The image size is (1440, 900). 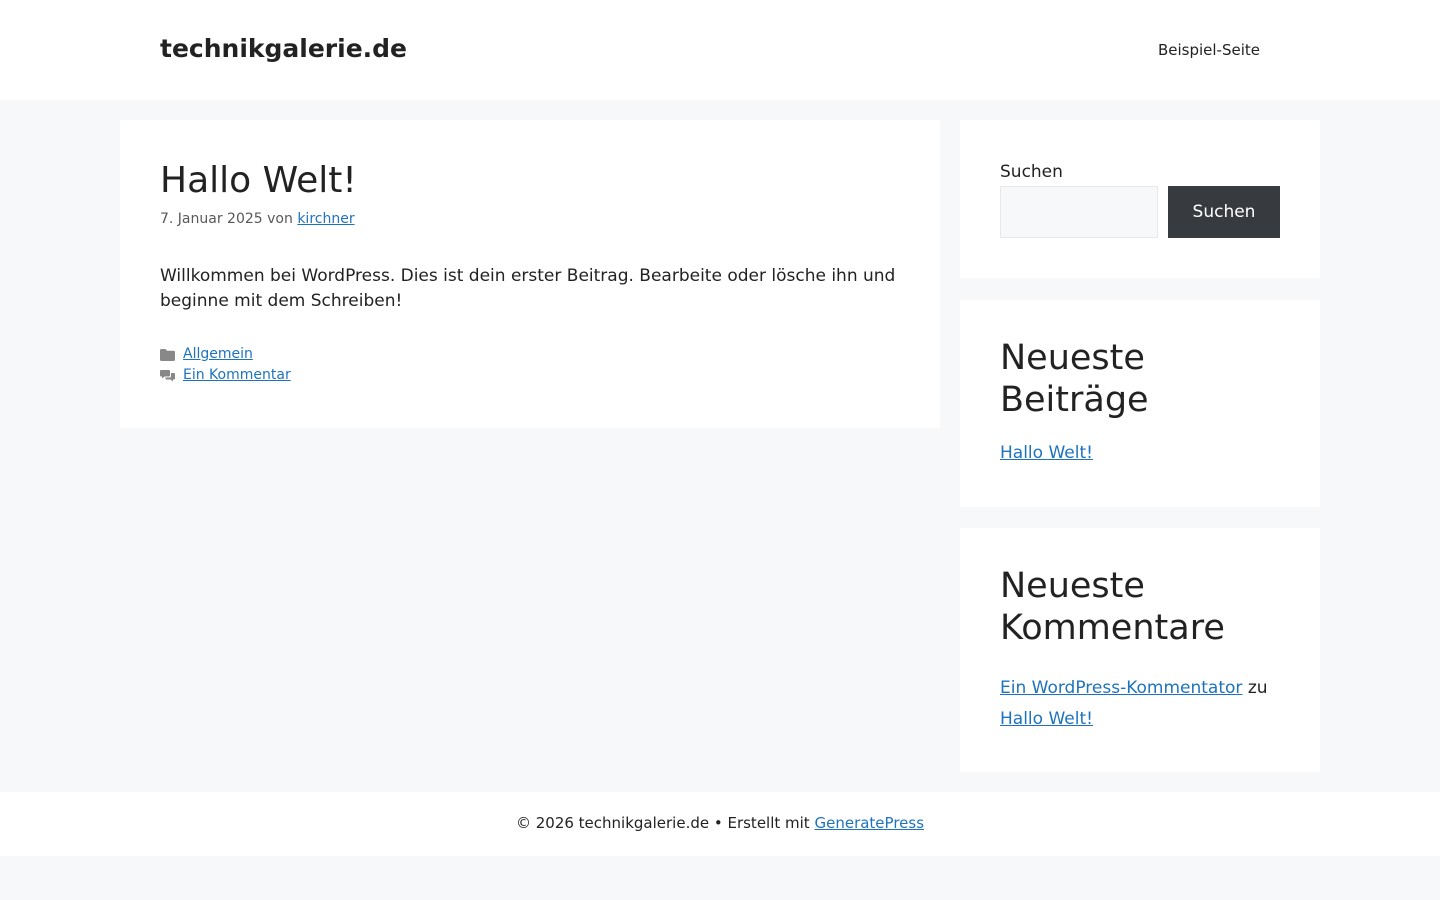 What do you see at coordinates (168, 355) in the screenshot?
I see `folder-icon` at bounding box center [168, 355].